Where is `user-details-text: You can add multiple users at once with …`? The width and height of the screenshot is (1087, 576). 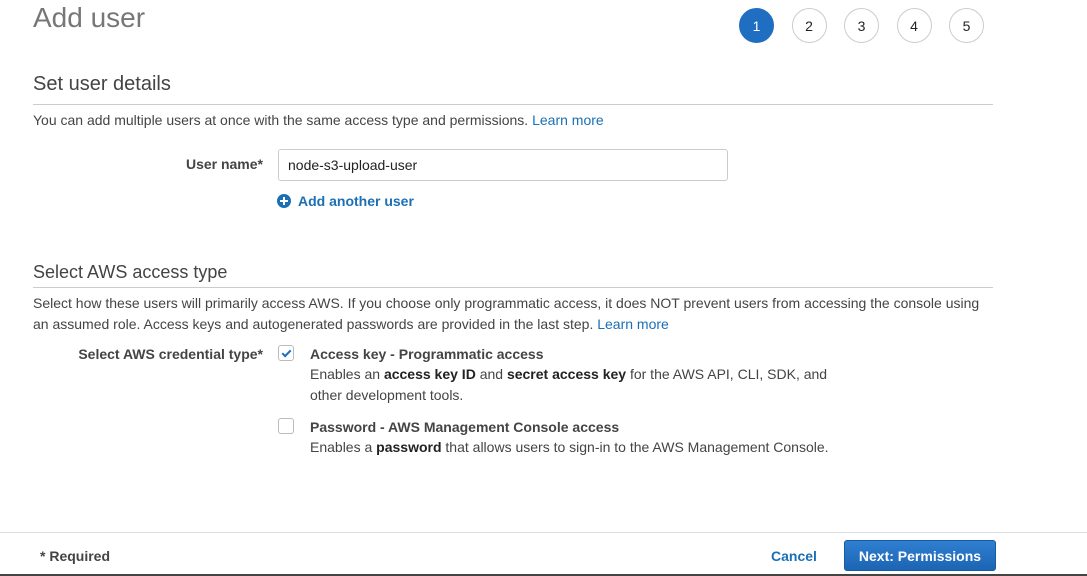 user-details-text: You can add multiple users at once with … is located at coordinates (281, 120).